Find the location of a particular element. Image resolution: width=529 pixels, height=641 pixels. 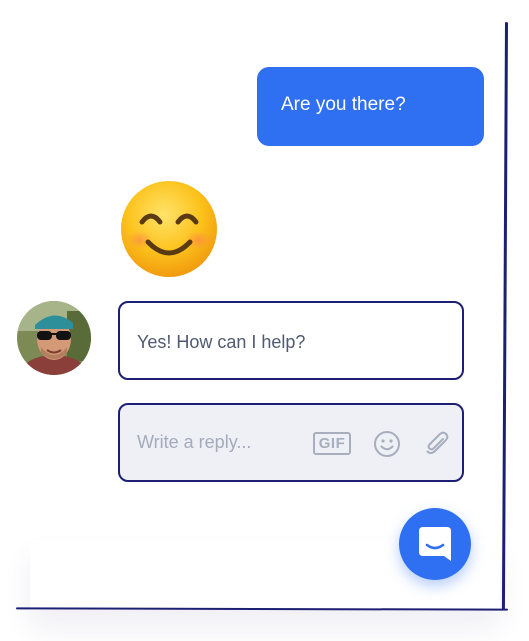

incoming-message-text: Yes! How can I help? is located at coordinates (221, 342).